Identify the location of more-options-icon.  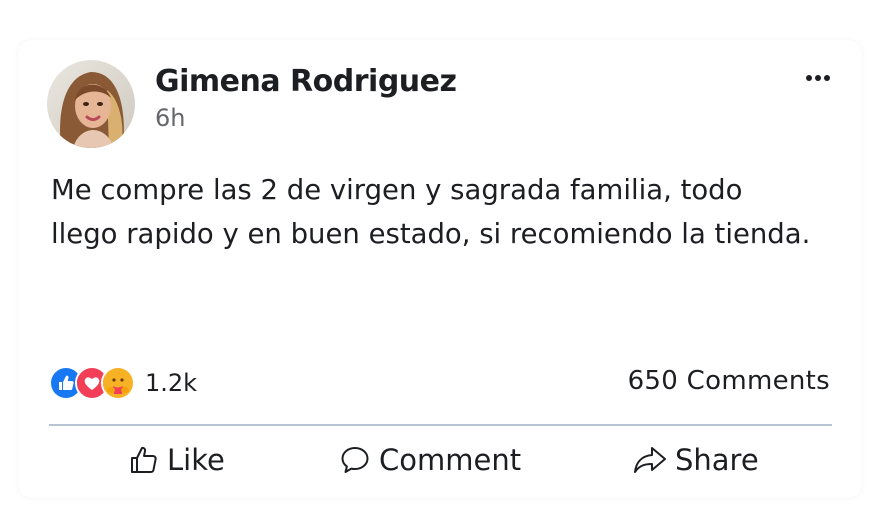
(818, 78).